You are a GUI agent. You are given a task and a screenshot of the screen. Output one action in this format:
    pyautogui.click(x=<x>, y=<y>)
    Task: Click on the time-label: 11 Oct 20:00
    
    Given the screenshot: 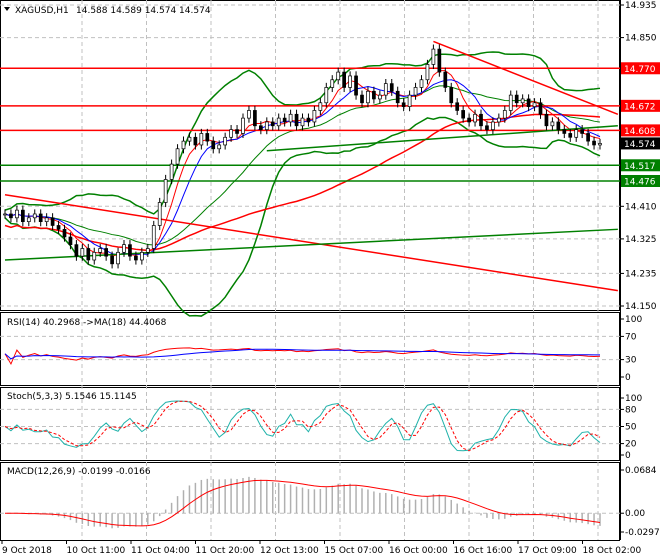 What is the action you would take?
    pyautogui.click(x=225, y=551)
    